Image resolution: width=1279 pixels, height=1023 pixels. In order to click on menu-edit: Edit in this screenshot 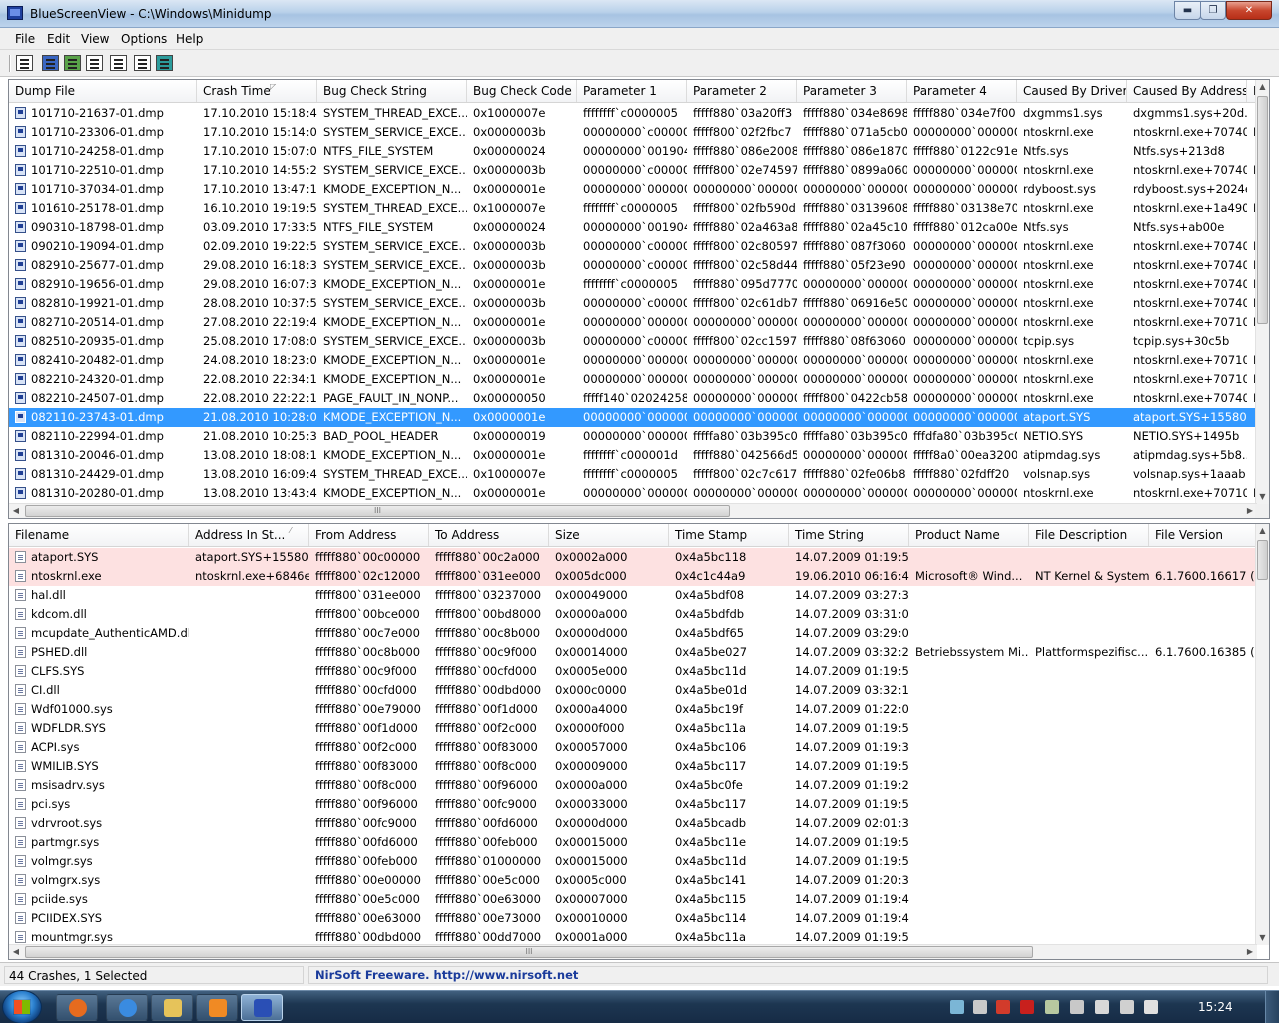, I will do `click(58, 39)`.